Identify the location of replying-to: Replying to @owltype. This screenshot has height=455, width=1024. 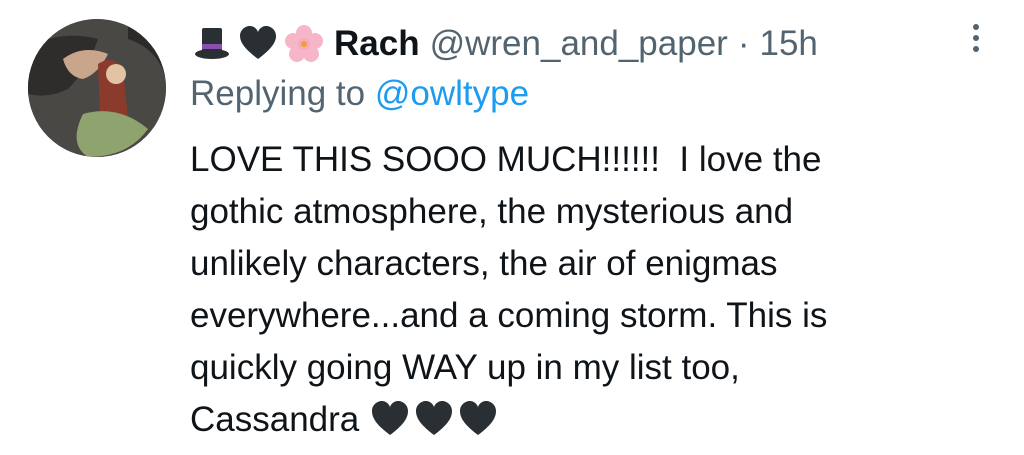
(570, 97).